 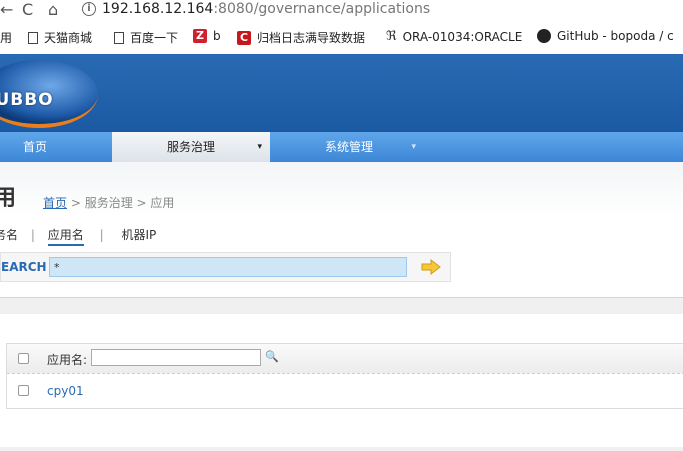 I want to click on bookmark-label: 归档日志满导致数据, so click(x=311, y=38).